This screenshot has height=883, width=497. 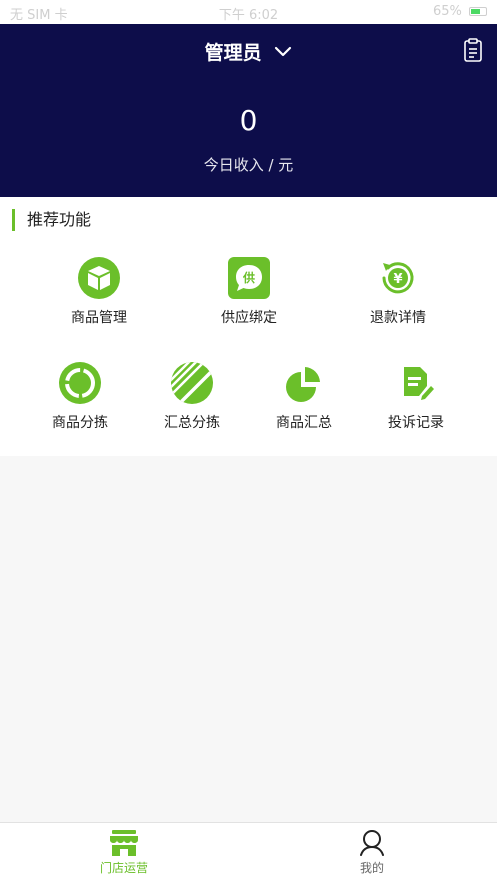 What do you see at coordinates (249, 318) in the screenshot?
I see `feature-label: 供应绑定` at bounding box center [249, 318].